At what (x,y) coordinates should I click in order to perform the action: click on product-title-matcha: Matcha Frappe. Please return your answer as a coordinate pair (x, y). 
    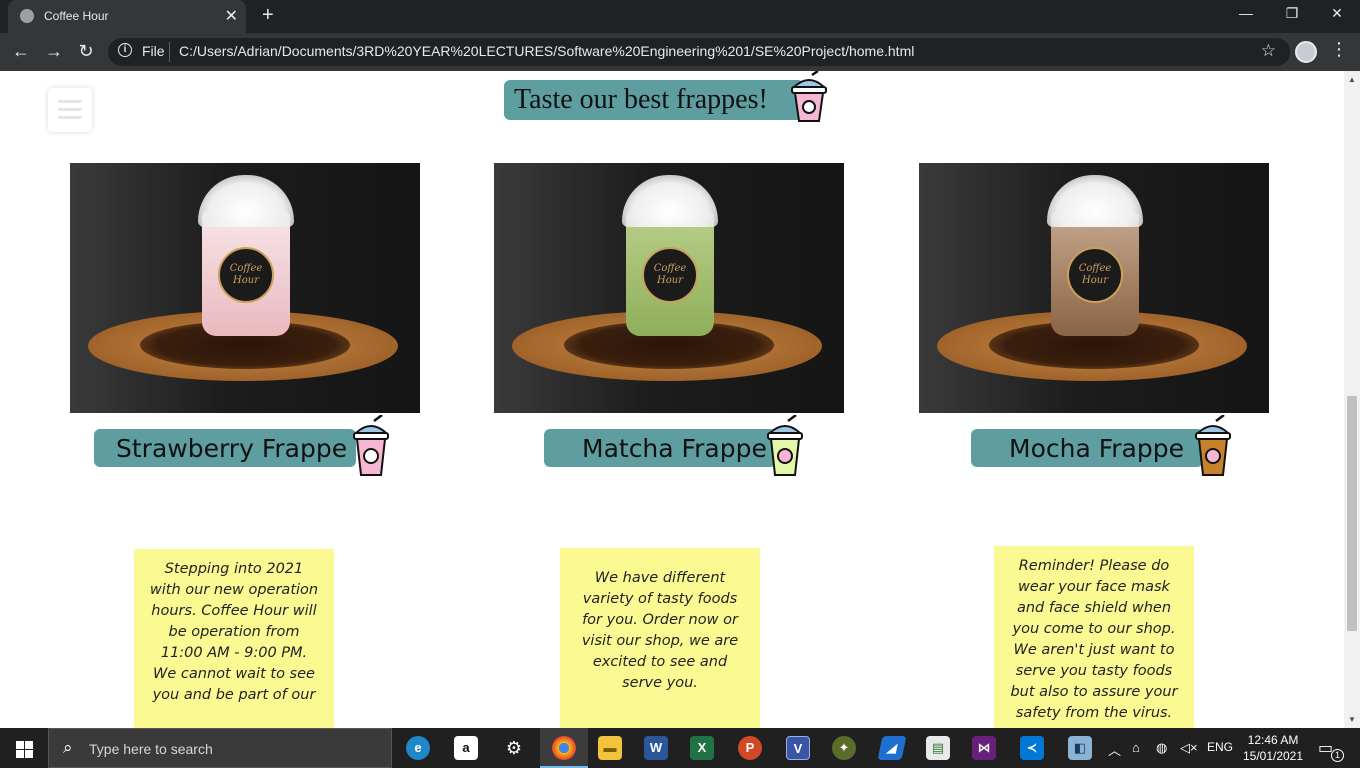
    Looking at the image, I should click on (660, 448).